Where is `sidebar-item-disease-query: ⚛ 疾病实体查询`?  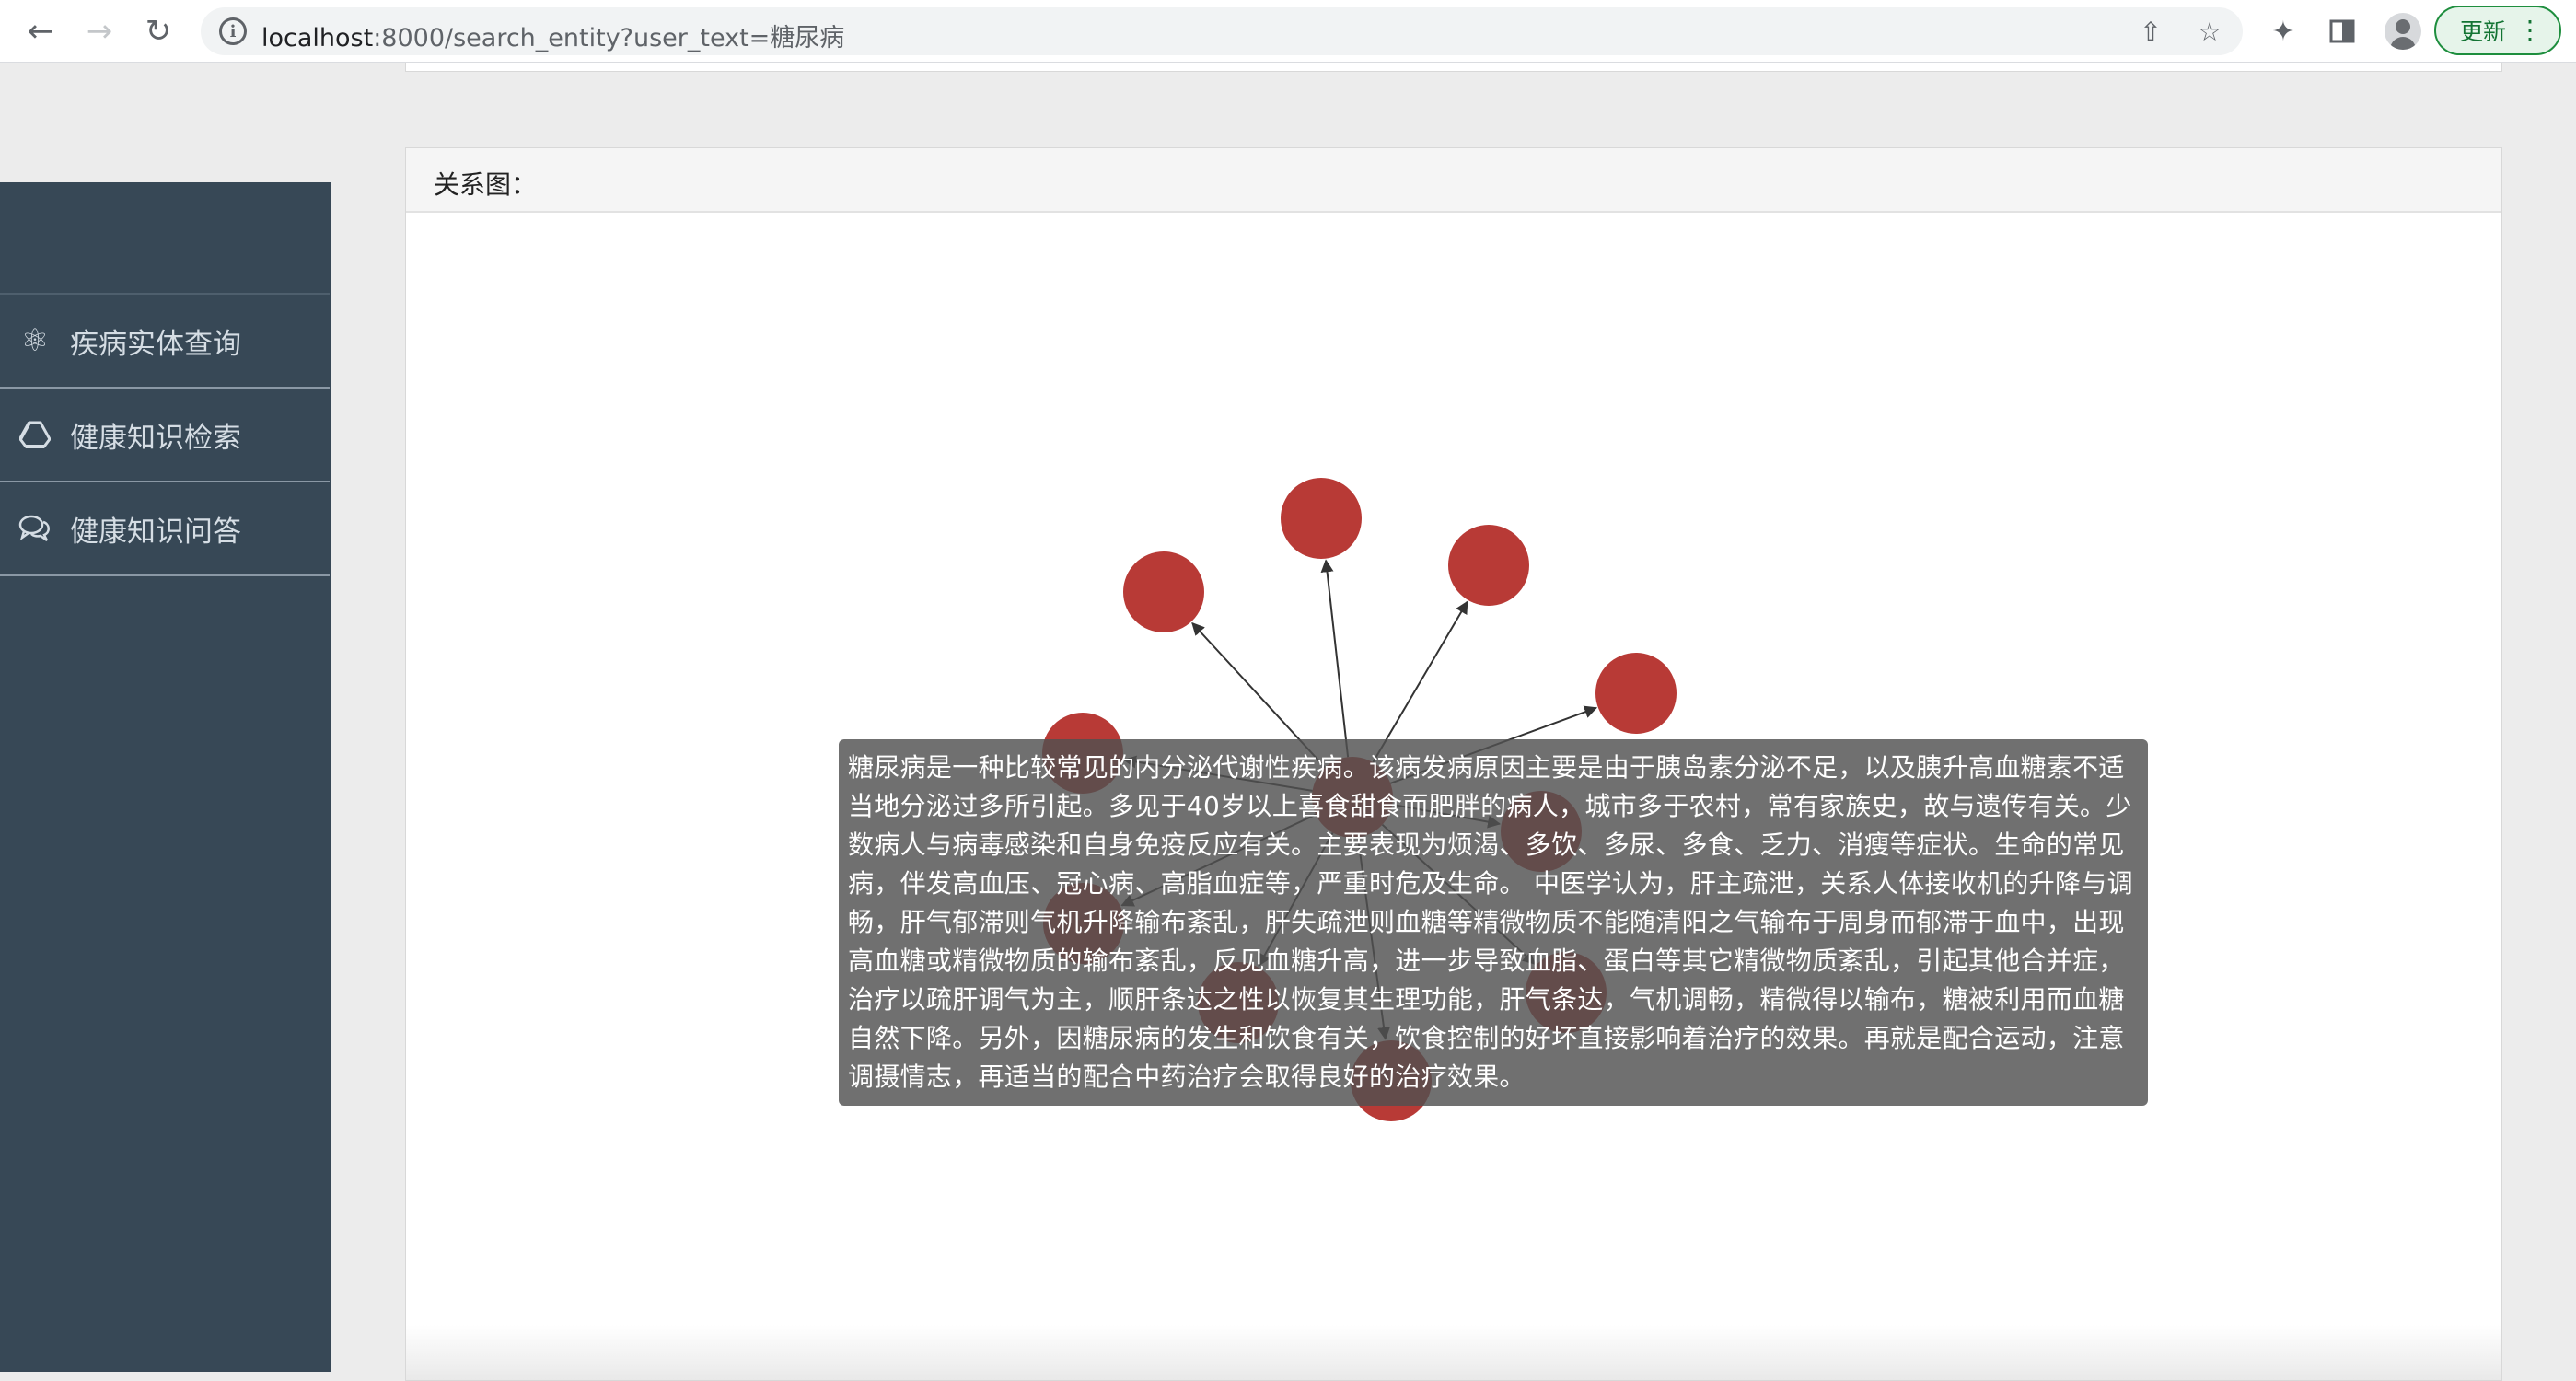
sidebar-item-disease-query: ⚛ 疾病实体查询 is located at coordinates (165, 342).